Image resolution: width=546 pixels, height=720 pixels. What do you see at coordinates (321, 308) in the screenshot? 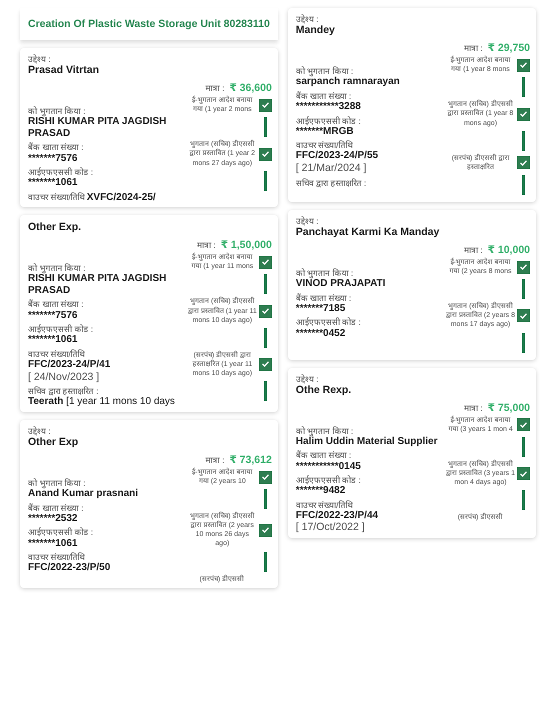
I see `field-value: *******7185` at bounding box center [321, 308].